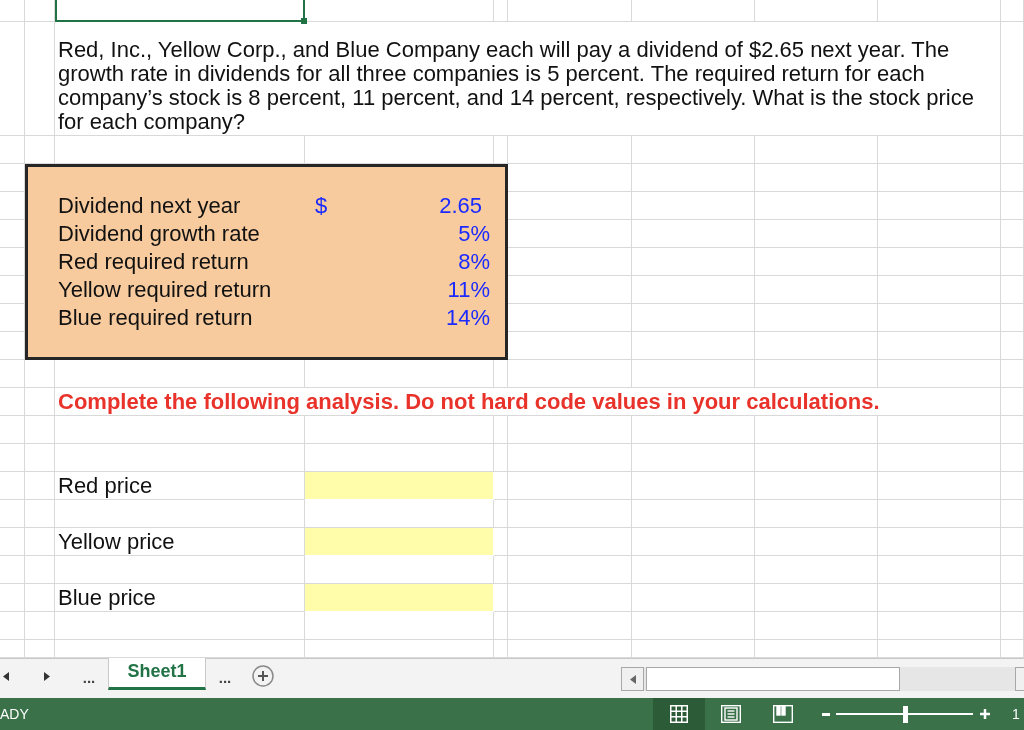  Describe the element at coordinates (469, 401) in the screenshot. I see `instruction-text: Complete the following analysis. Do not hard code values in your calculations.` at that location.